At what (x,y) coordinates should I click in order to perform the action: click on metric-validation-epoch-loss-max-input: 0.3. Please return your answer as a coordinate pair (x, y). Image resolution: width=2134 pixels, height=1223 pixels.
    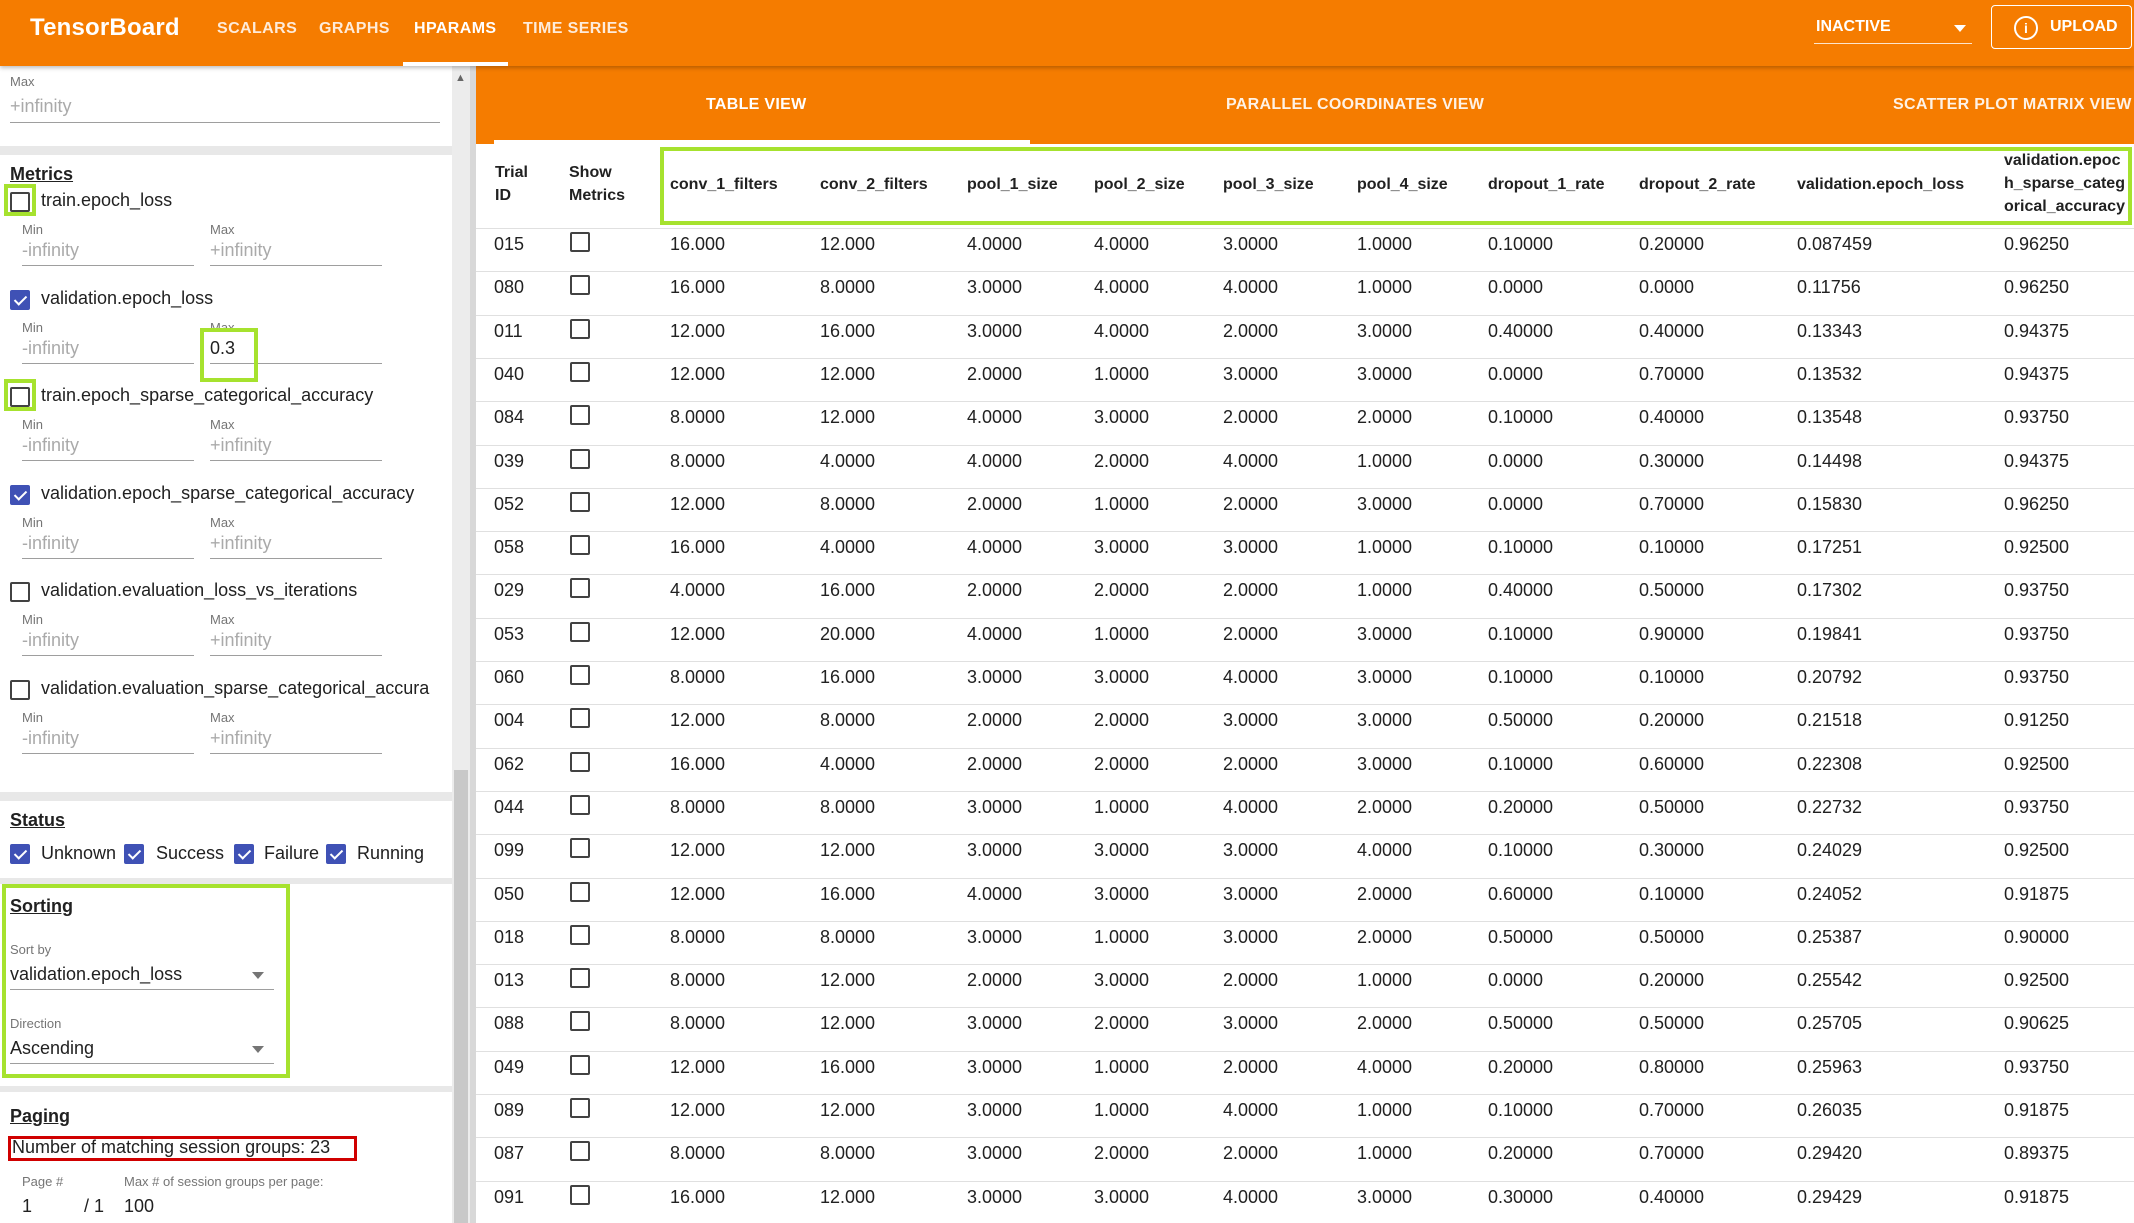
    Looking at the image, I should click on (222, 348).